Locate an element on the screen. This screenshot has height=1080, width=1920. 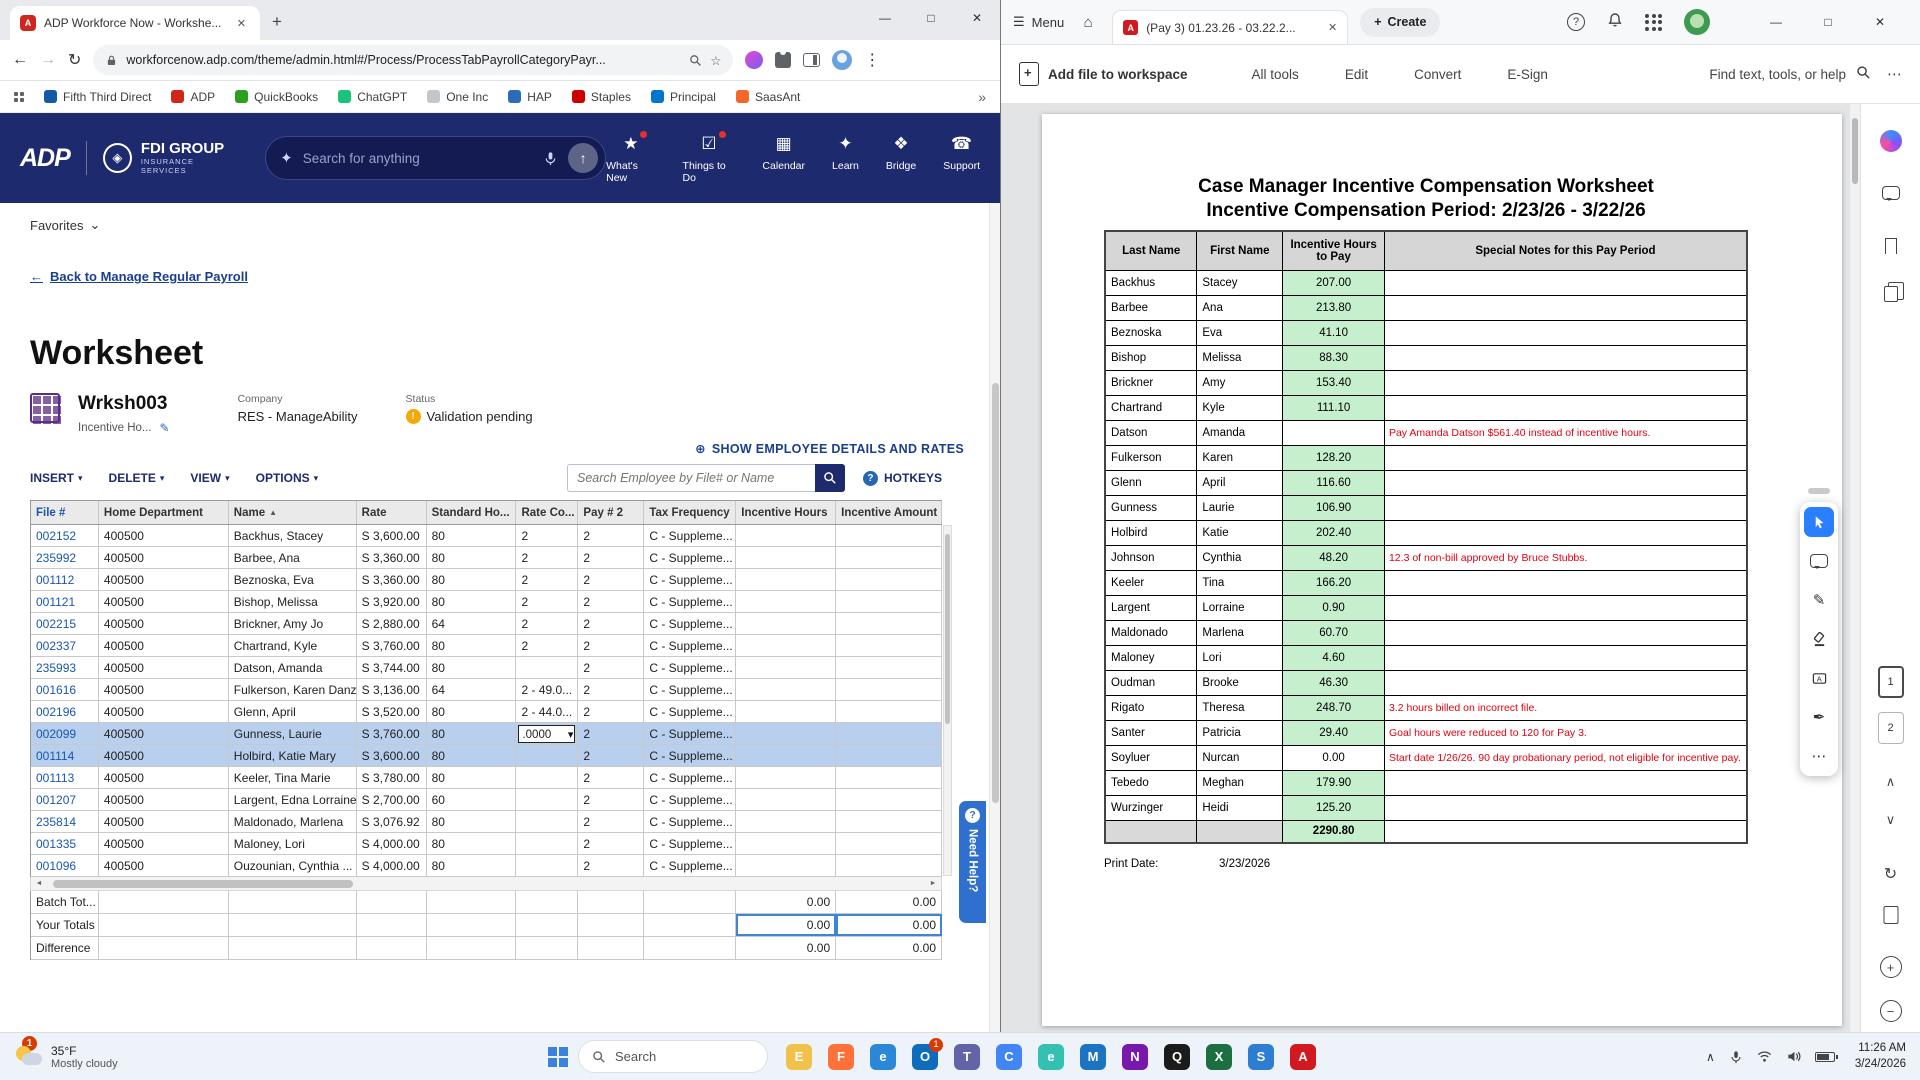
scroll-right-icon: ► is located at coordinates (933, 883).